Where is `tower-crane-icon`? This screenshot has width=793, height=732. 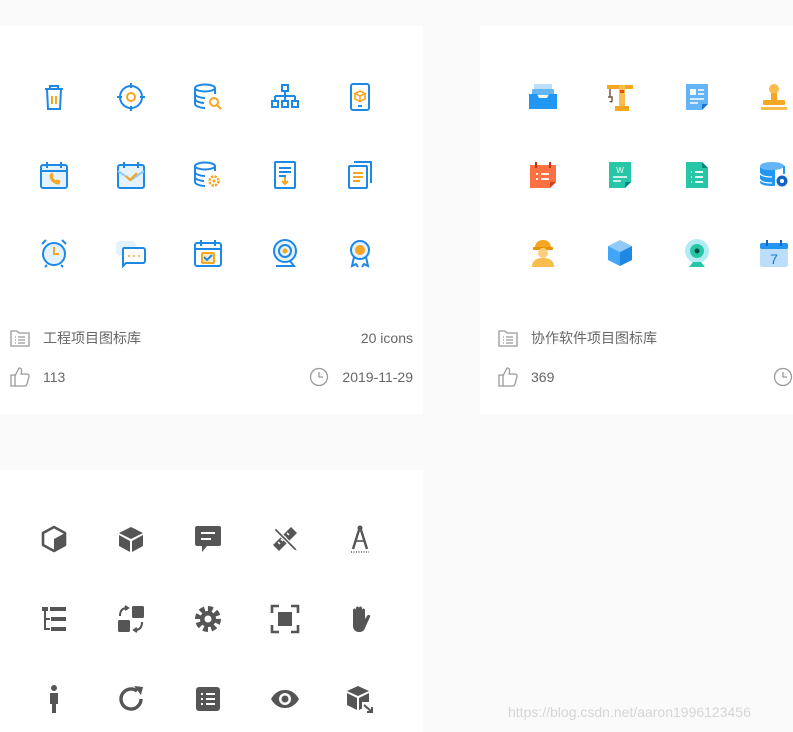
tower-crane-icon is located at coordinates (620, 97).